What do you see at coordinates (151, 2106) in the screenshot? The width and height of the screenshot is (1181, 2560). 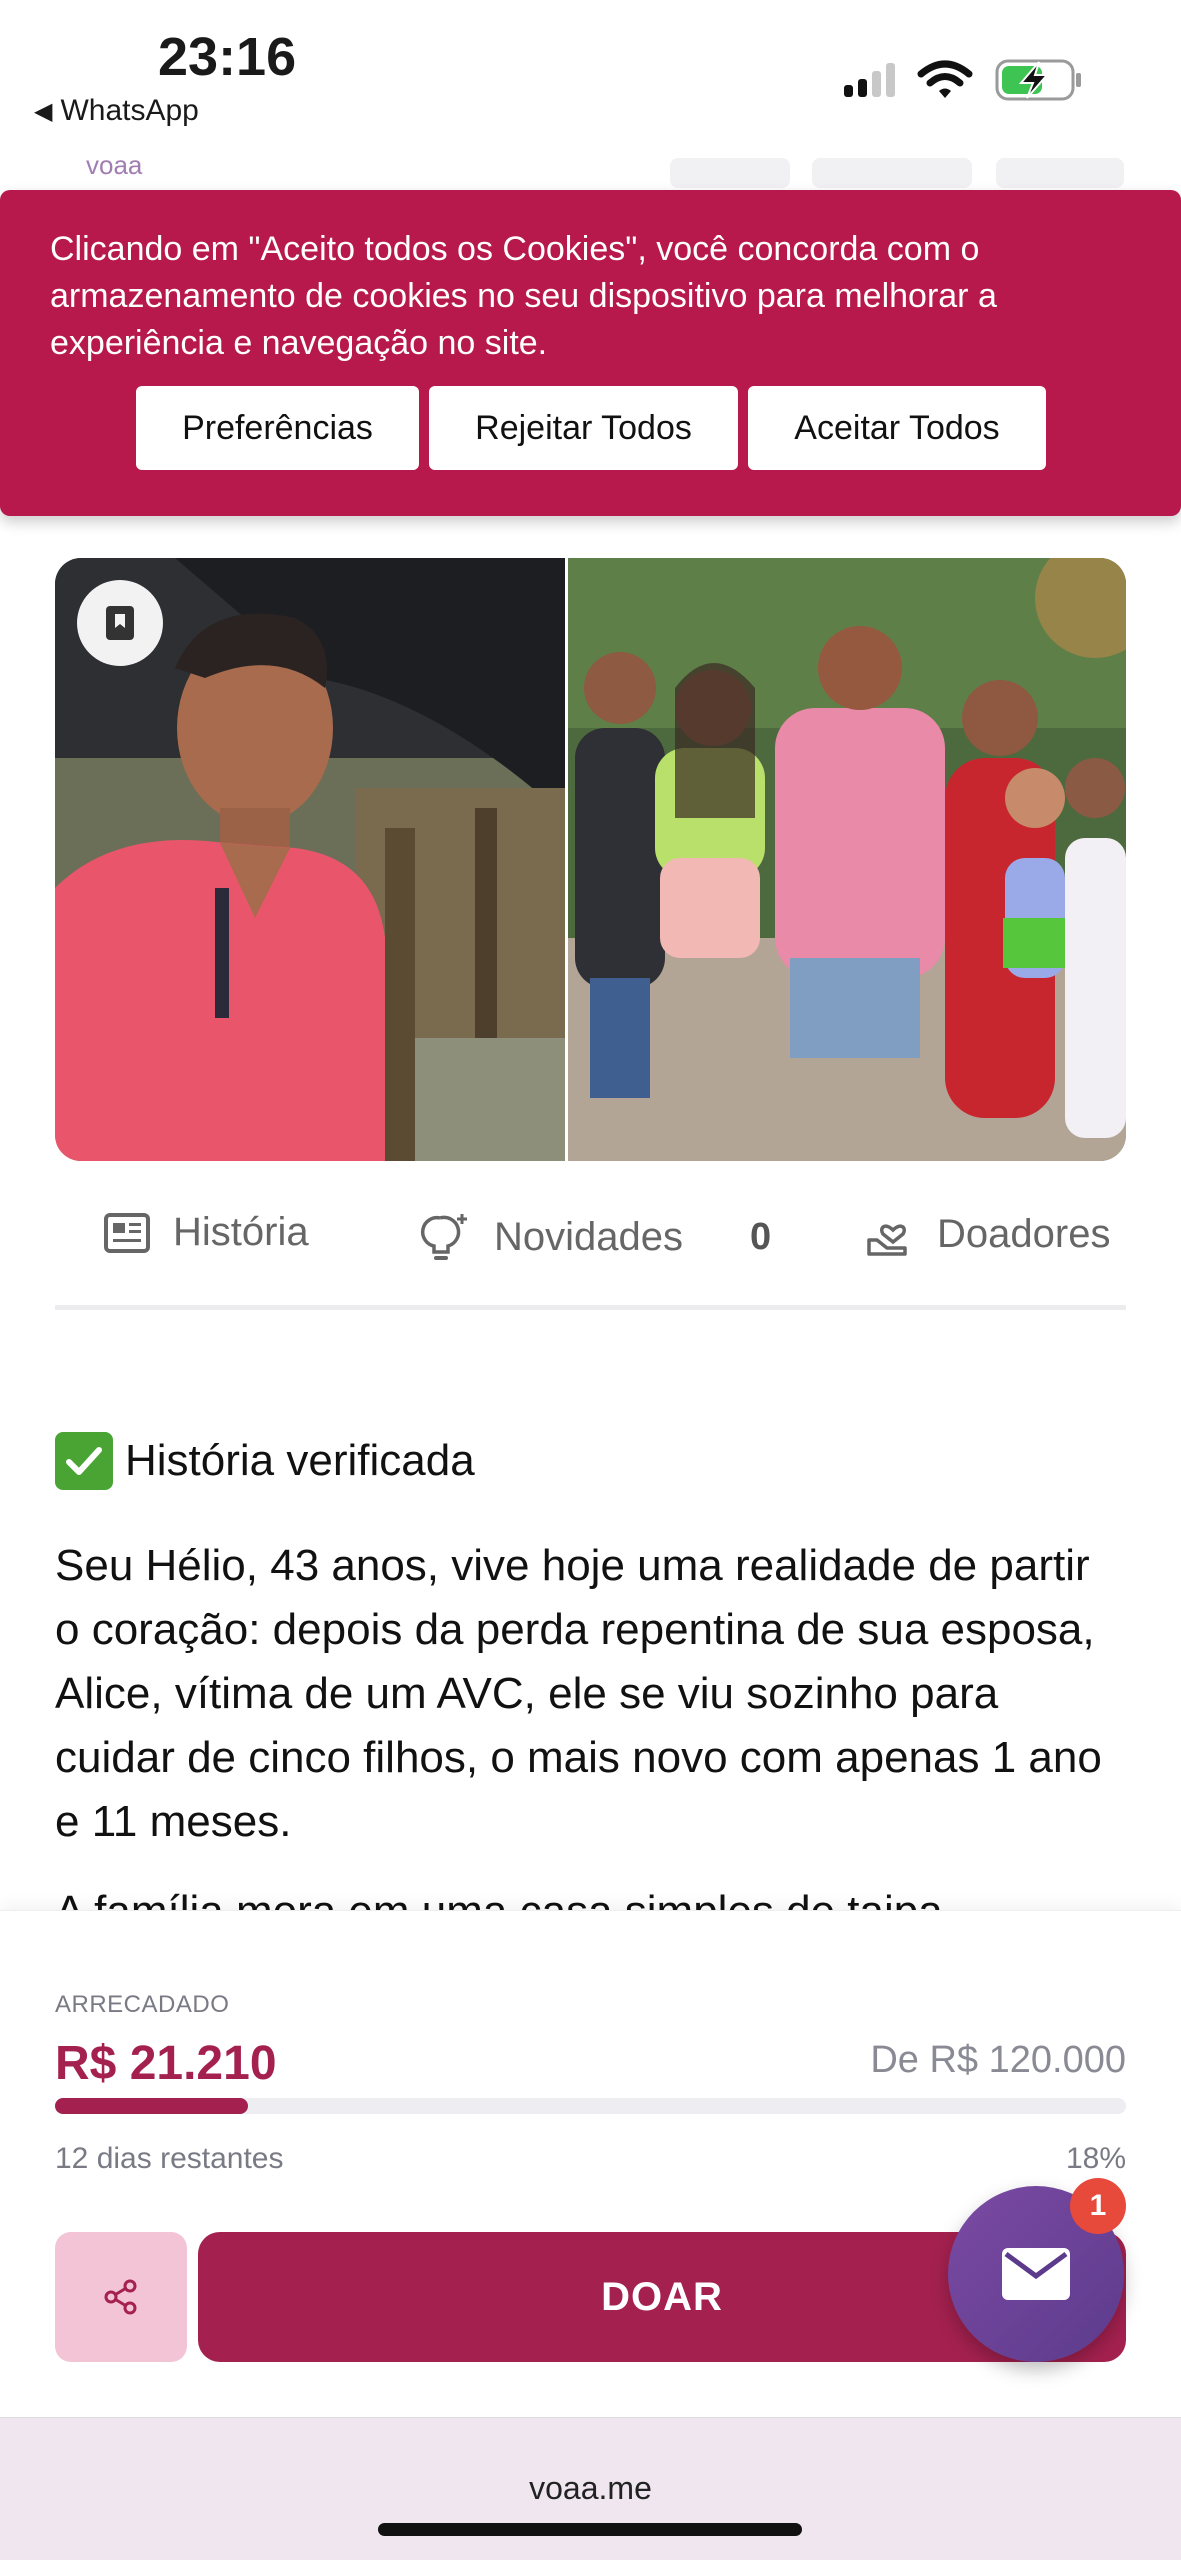 I see `progress-fill` at bounding box center [151, 2106].